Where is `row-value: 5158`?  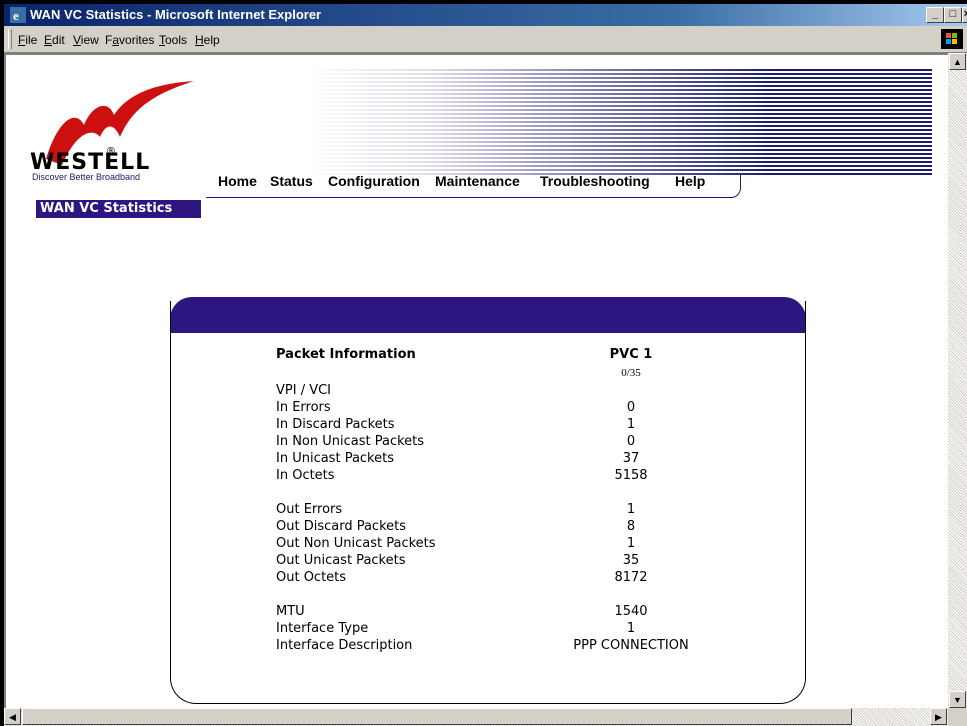 row-value: 5158 is located at coordinates (631, 475).